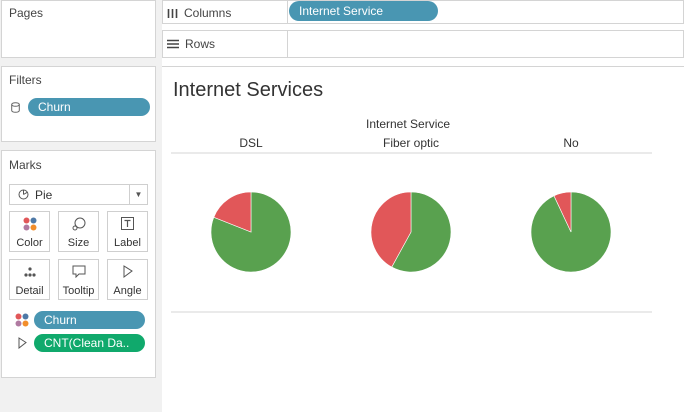  What do you see at coordinates (44, 195) in the screenshot?
I see `mark-type-value: Pie` at bounding box center [44, 195].